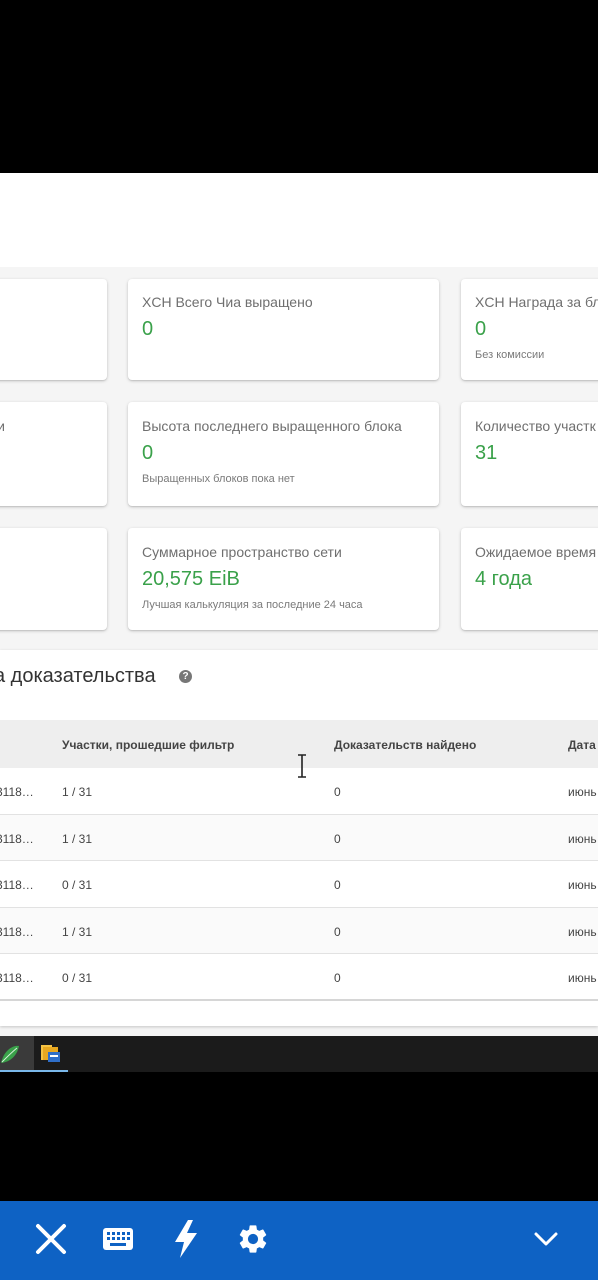  Describe the element at coordinates (486, 453) in the screenshot. I see `card-value: 31` at that location.